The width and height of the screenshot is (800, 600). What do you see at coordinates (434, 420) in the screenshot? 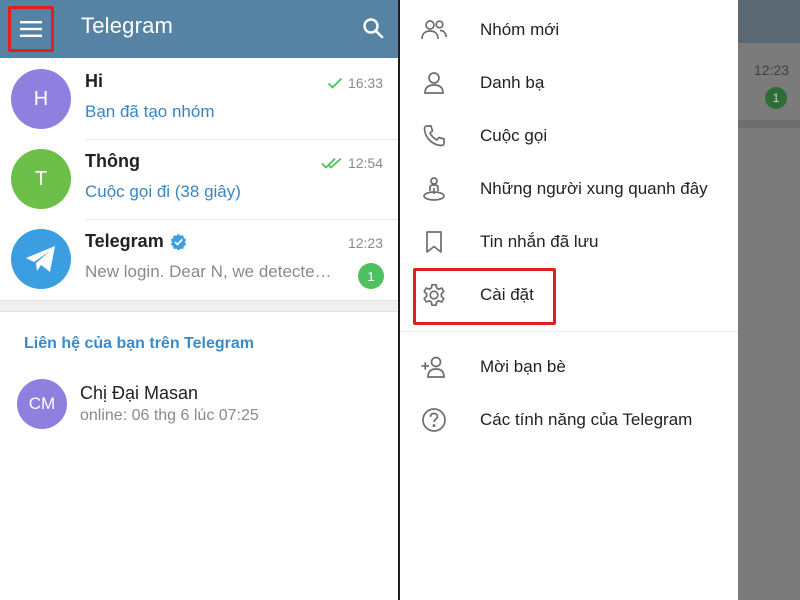
I see `help-icon` at bounding box center [434, 420].